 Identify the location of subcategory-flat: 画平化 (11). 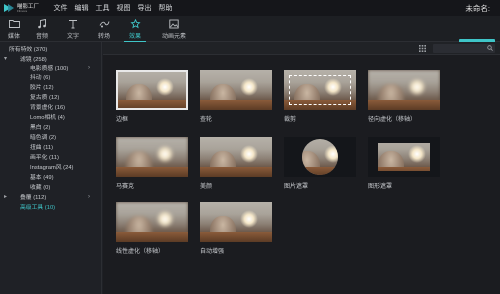
(44, 156).